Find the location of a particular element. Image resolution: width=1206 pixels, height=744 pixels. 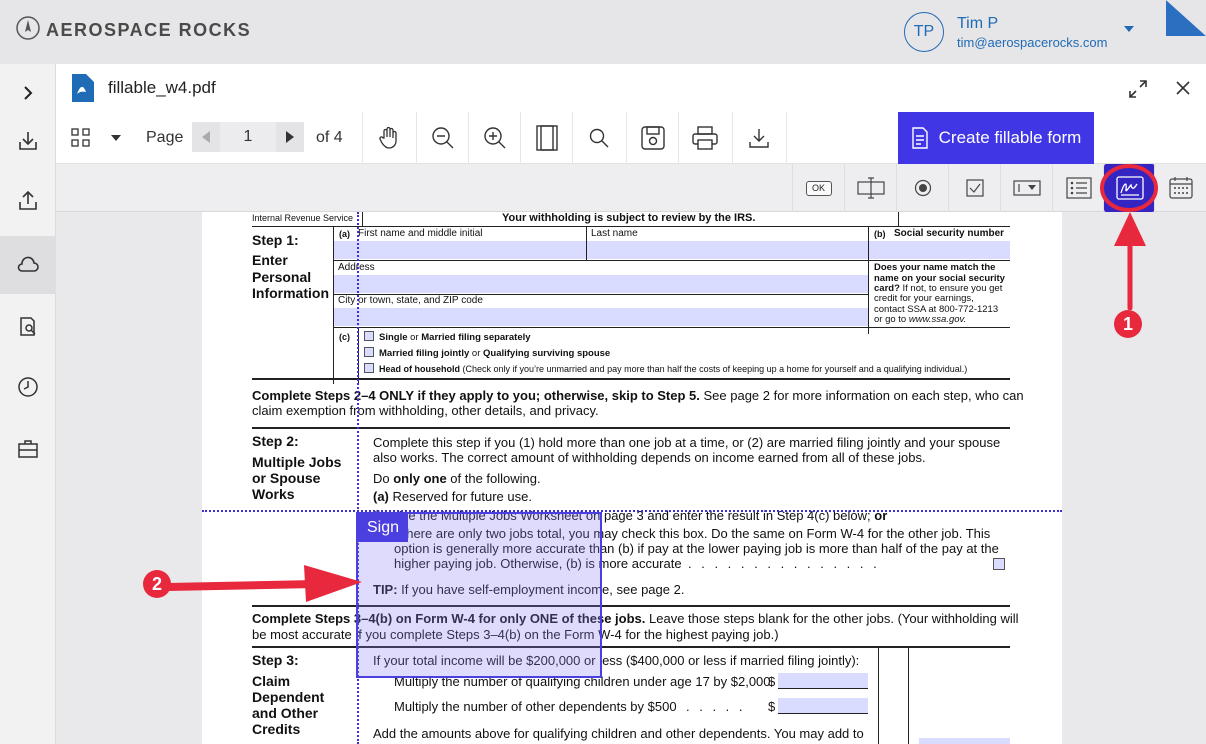

label-a: (a) is located at coordinates (344, 234).